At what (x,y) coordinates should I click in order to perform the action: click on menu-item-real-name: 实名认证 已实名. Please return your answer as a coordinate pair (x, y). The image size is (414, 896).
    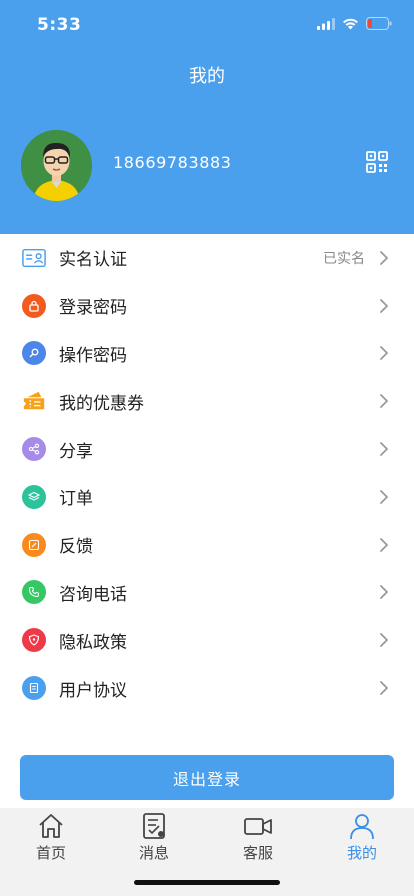
    Looking at the image, I should click on (207, 258).